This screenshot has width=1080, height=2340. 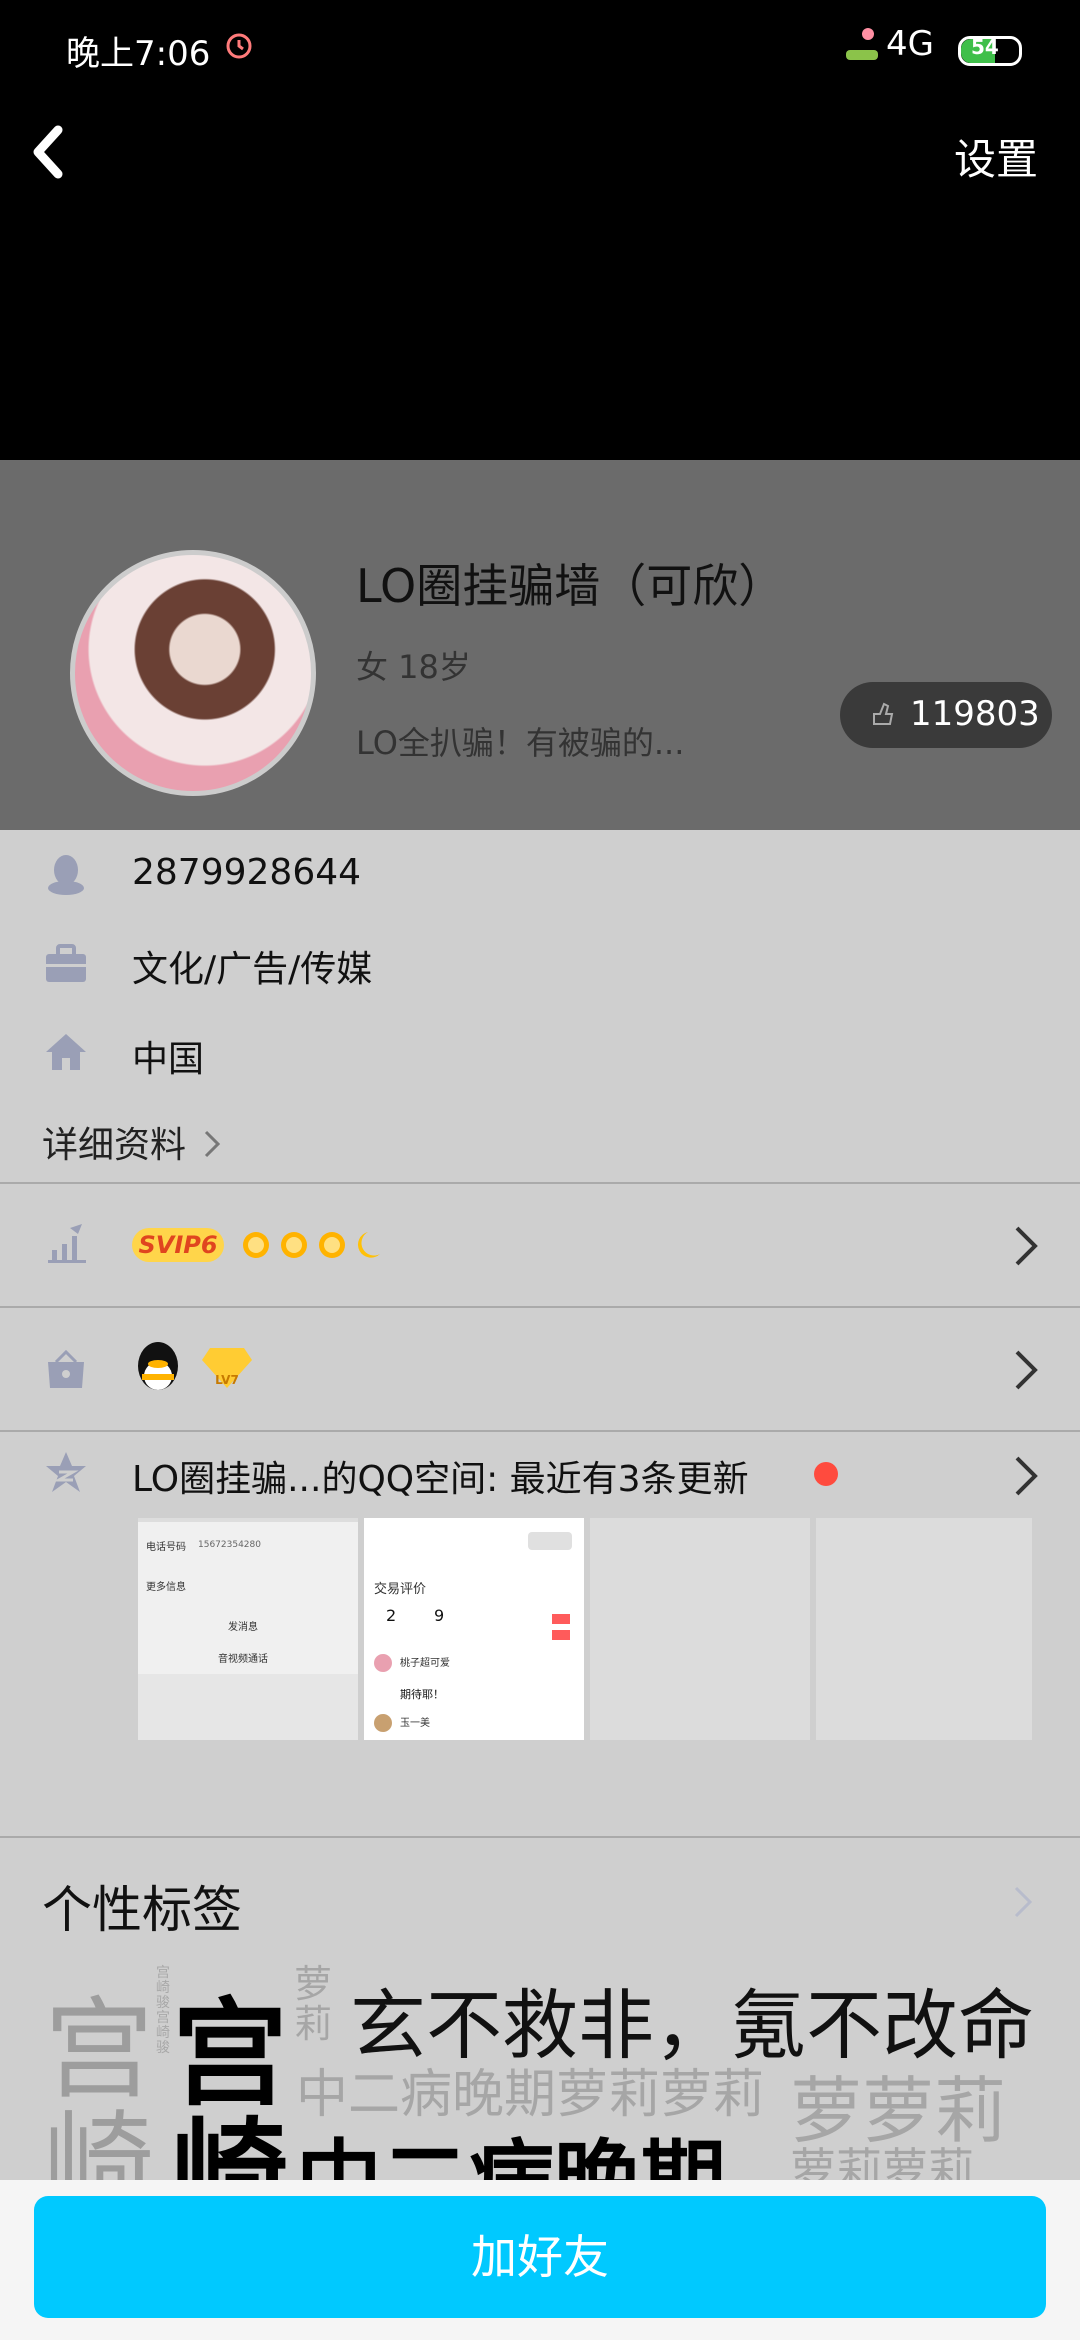 What do you see at coordinates (166, 1547) in the screenshot?
I see `thumb-phone-label: 电话号码` at bounding box center [166, 1547].